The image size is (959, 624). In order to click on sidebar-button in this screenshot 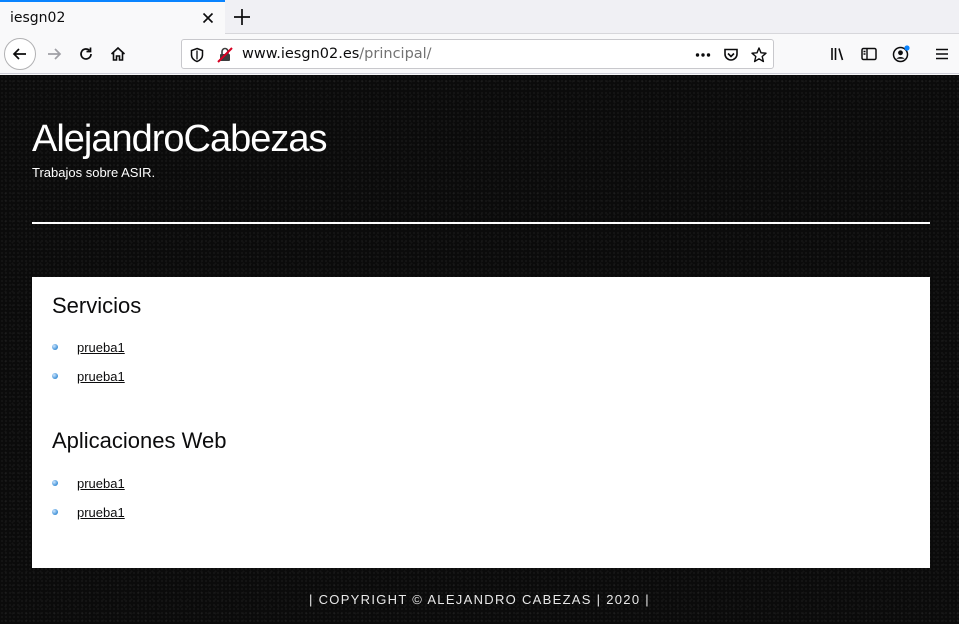, I will do `click(869, 54)`.